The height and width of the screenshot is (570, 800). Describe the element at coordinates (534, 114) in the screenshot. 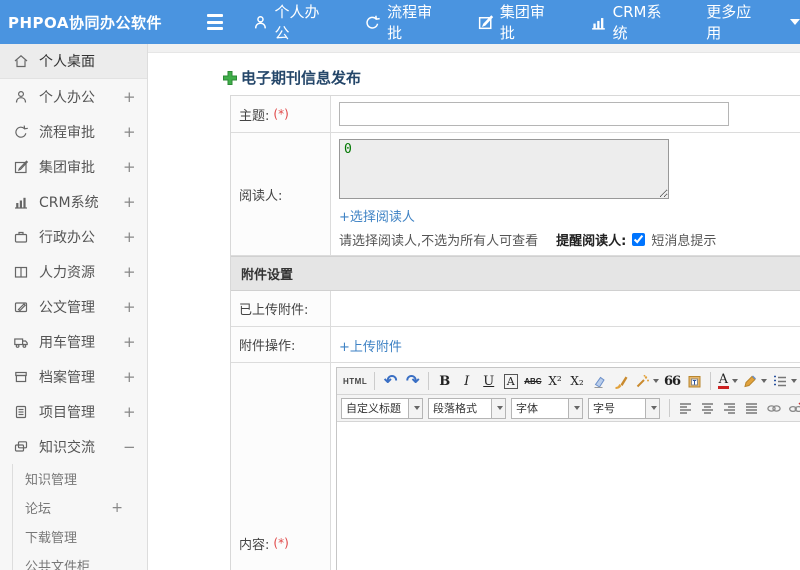

I see `subject-input` at that location.